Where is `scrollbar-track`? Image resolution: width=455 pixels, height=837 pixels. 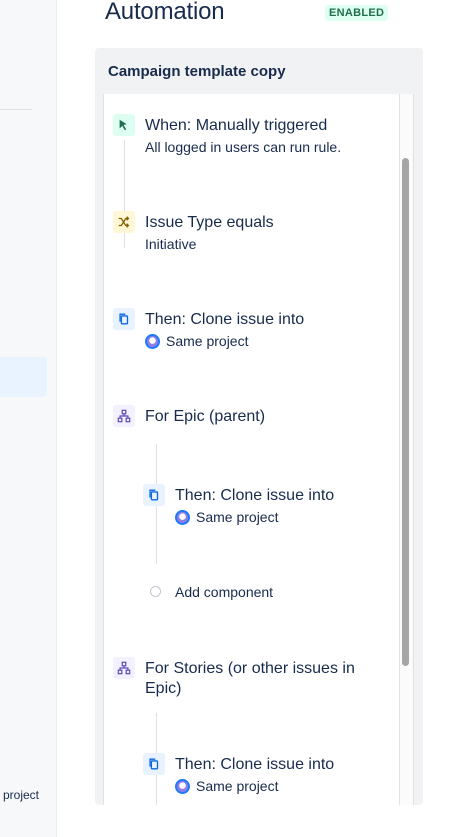
scrollbar-track is located at coordinates (406, 449).